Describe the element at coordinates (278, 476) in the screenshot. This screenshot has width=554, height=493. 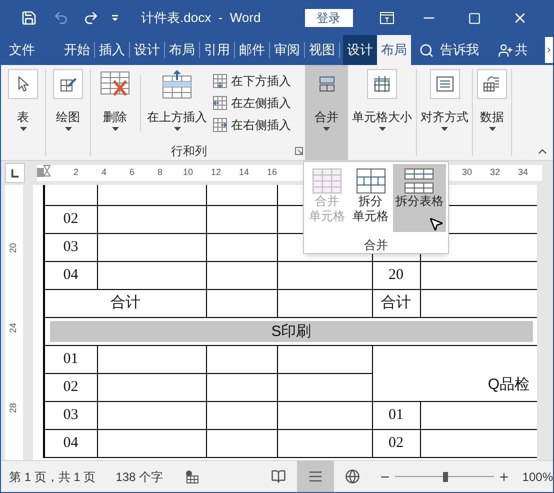
I see `book-icon` at that location.